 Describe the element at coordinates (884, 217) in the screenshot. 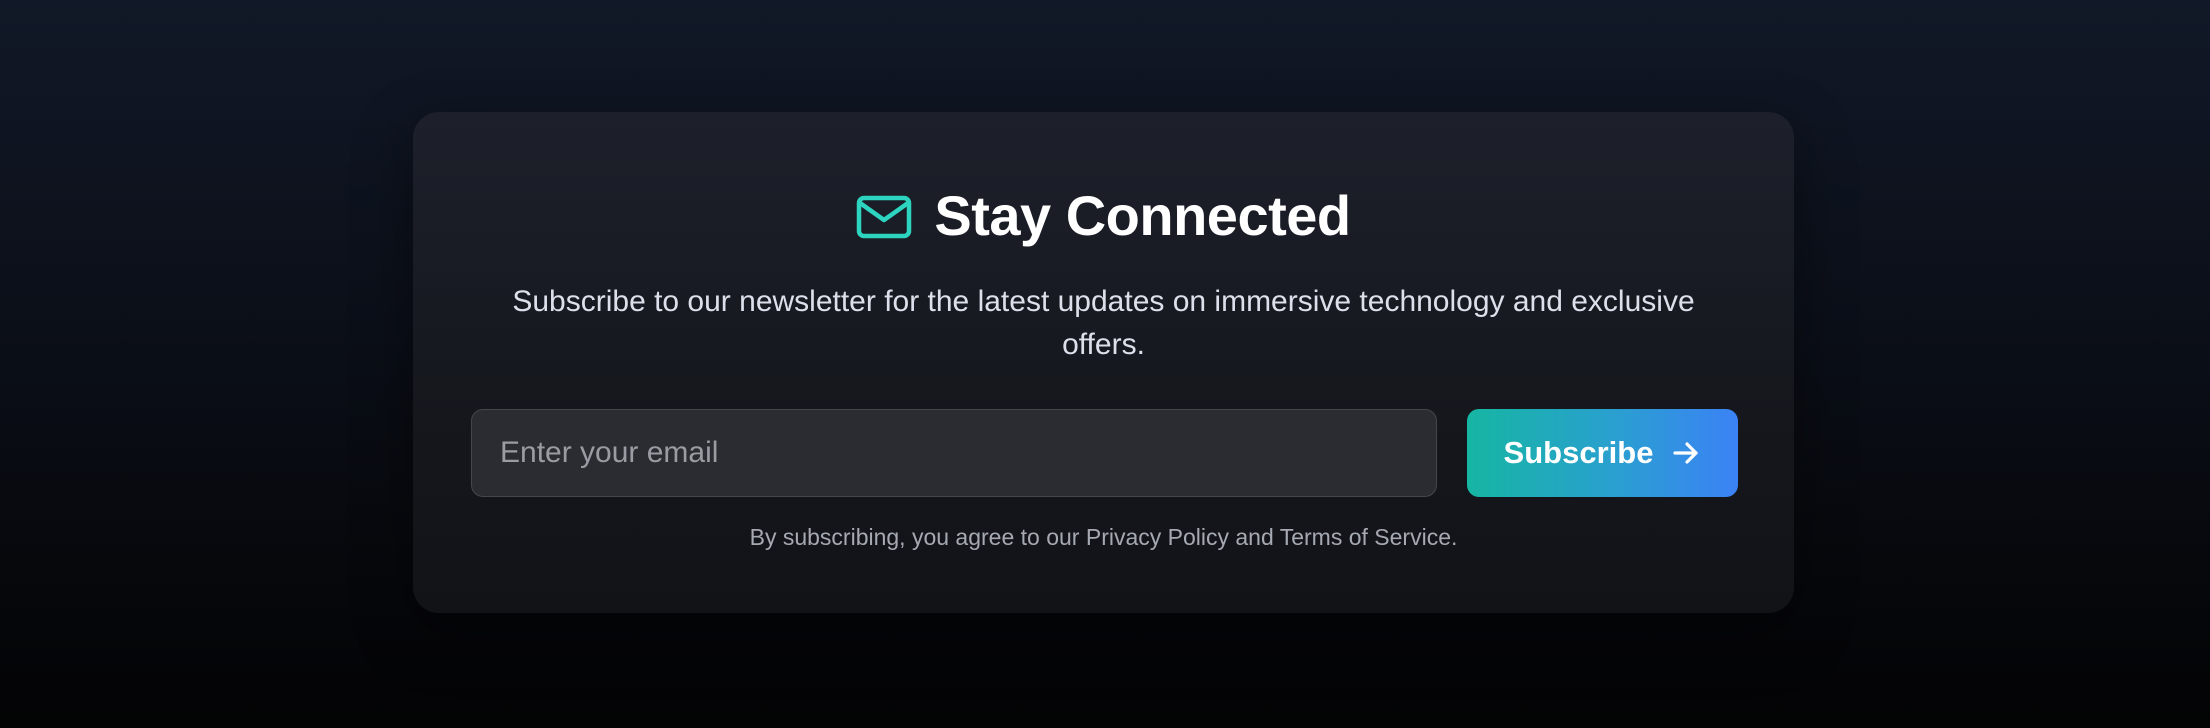

I see `mail-icon` at that location.